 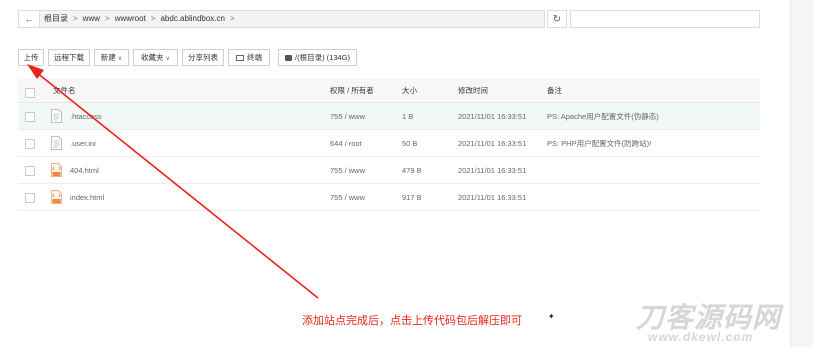 I want to click on disk-button: /(根目录) (134G), so click(x=317, y=57).